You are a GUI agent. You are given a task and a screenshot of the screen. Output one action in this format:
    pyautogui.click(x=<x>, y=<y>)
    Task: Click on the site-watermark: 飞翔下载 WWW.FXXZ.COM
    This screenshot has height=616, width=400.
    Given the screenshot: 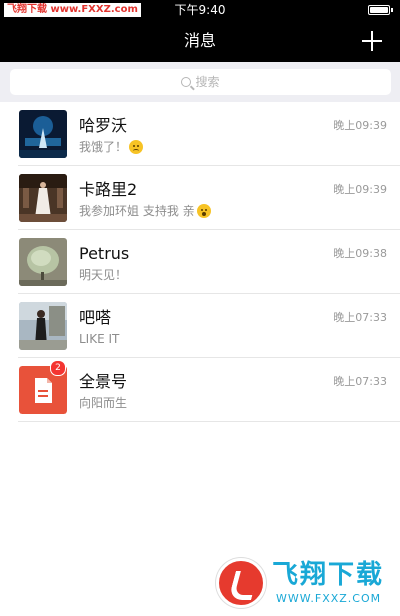 What is the action you would take?
    pyautogui.click(x=304, y=583)
    